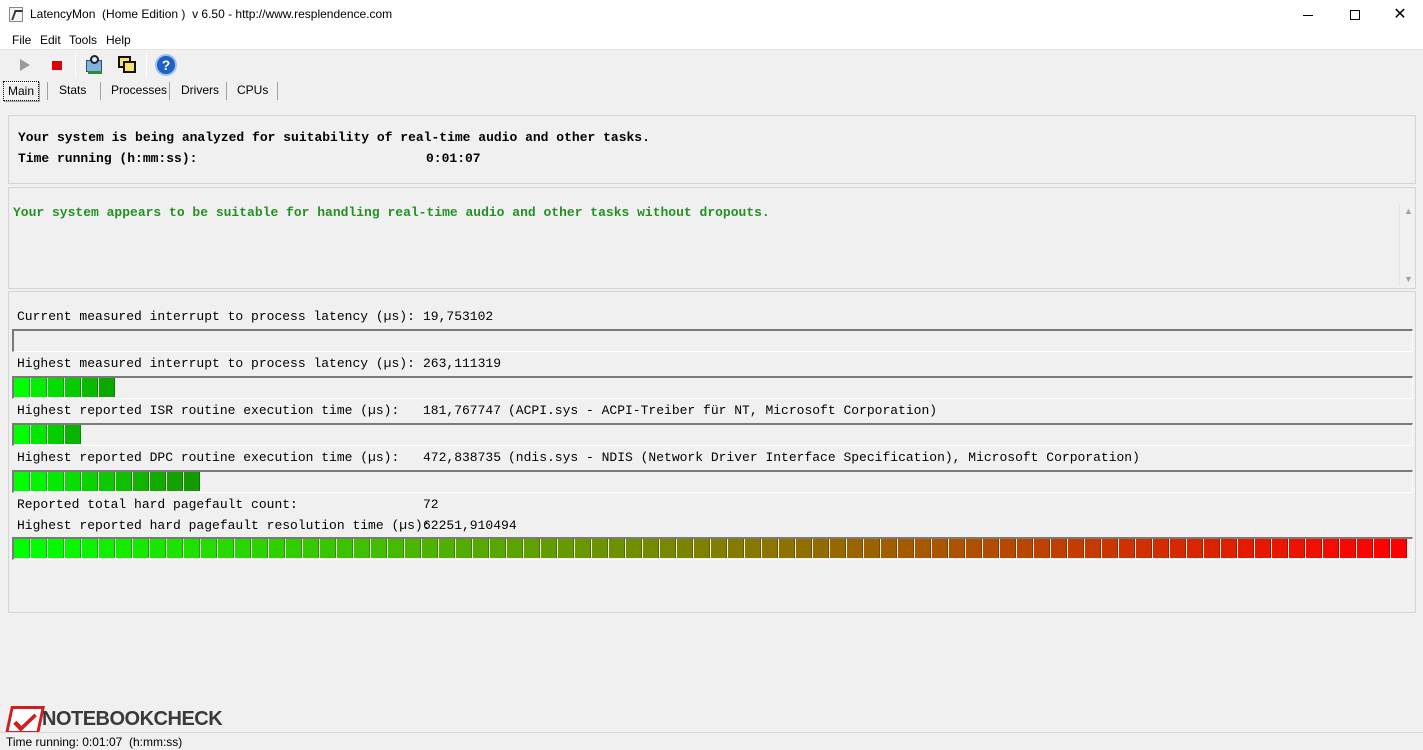  What do you see at coordinates (1408, 211) in the screenshot?
I see `scroll-up-icon: ▲` at bounding box center [1408, 211].